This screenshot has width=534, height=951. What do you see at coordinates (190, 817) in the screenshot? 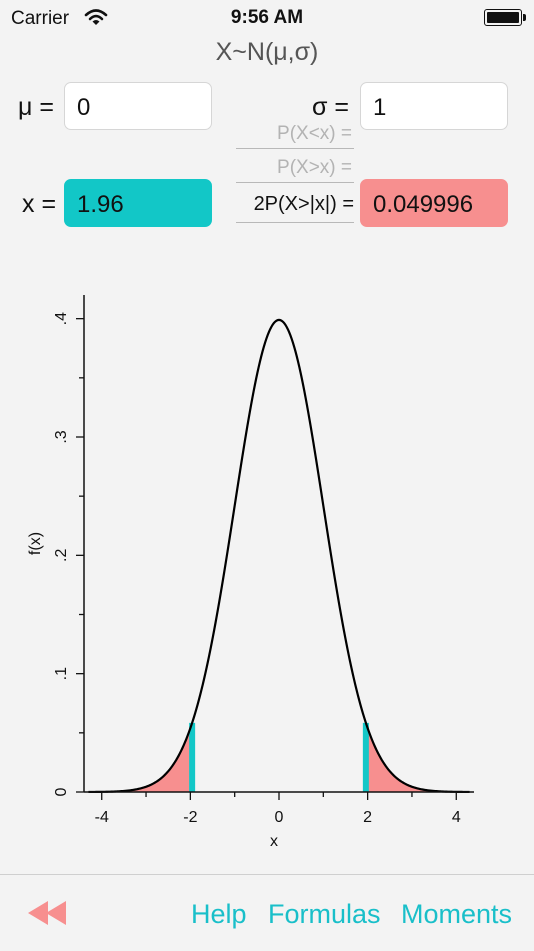
I see `x-tick-label: -2` at bounding box center [190, 817].